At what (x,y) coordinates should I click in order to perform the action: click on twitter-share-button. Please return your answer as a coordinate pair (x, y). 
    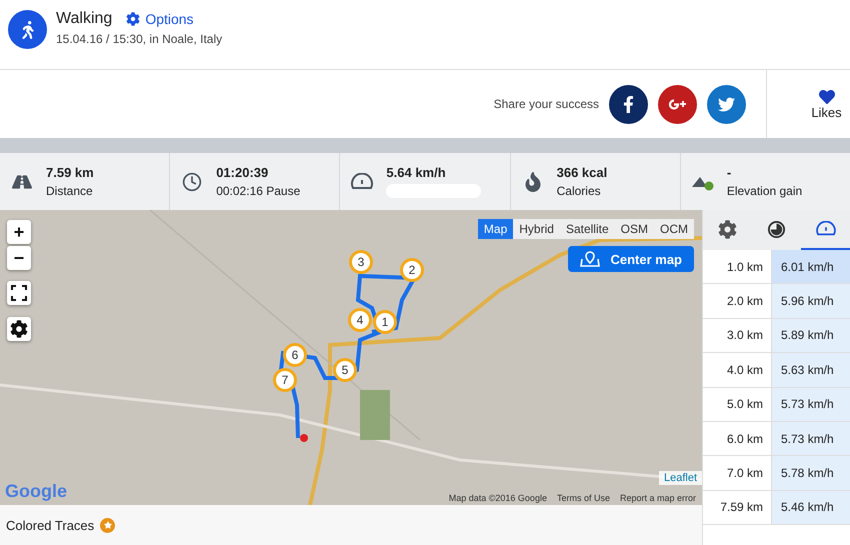
    Looking at the image, I should click on (726, 104).